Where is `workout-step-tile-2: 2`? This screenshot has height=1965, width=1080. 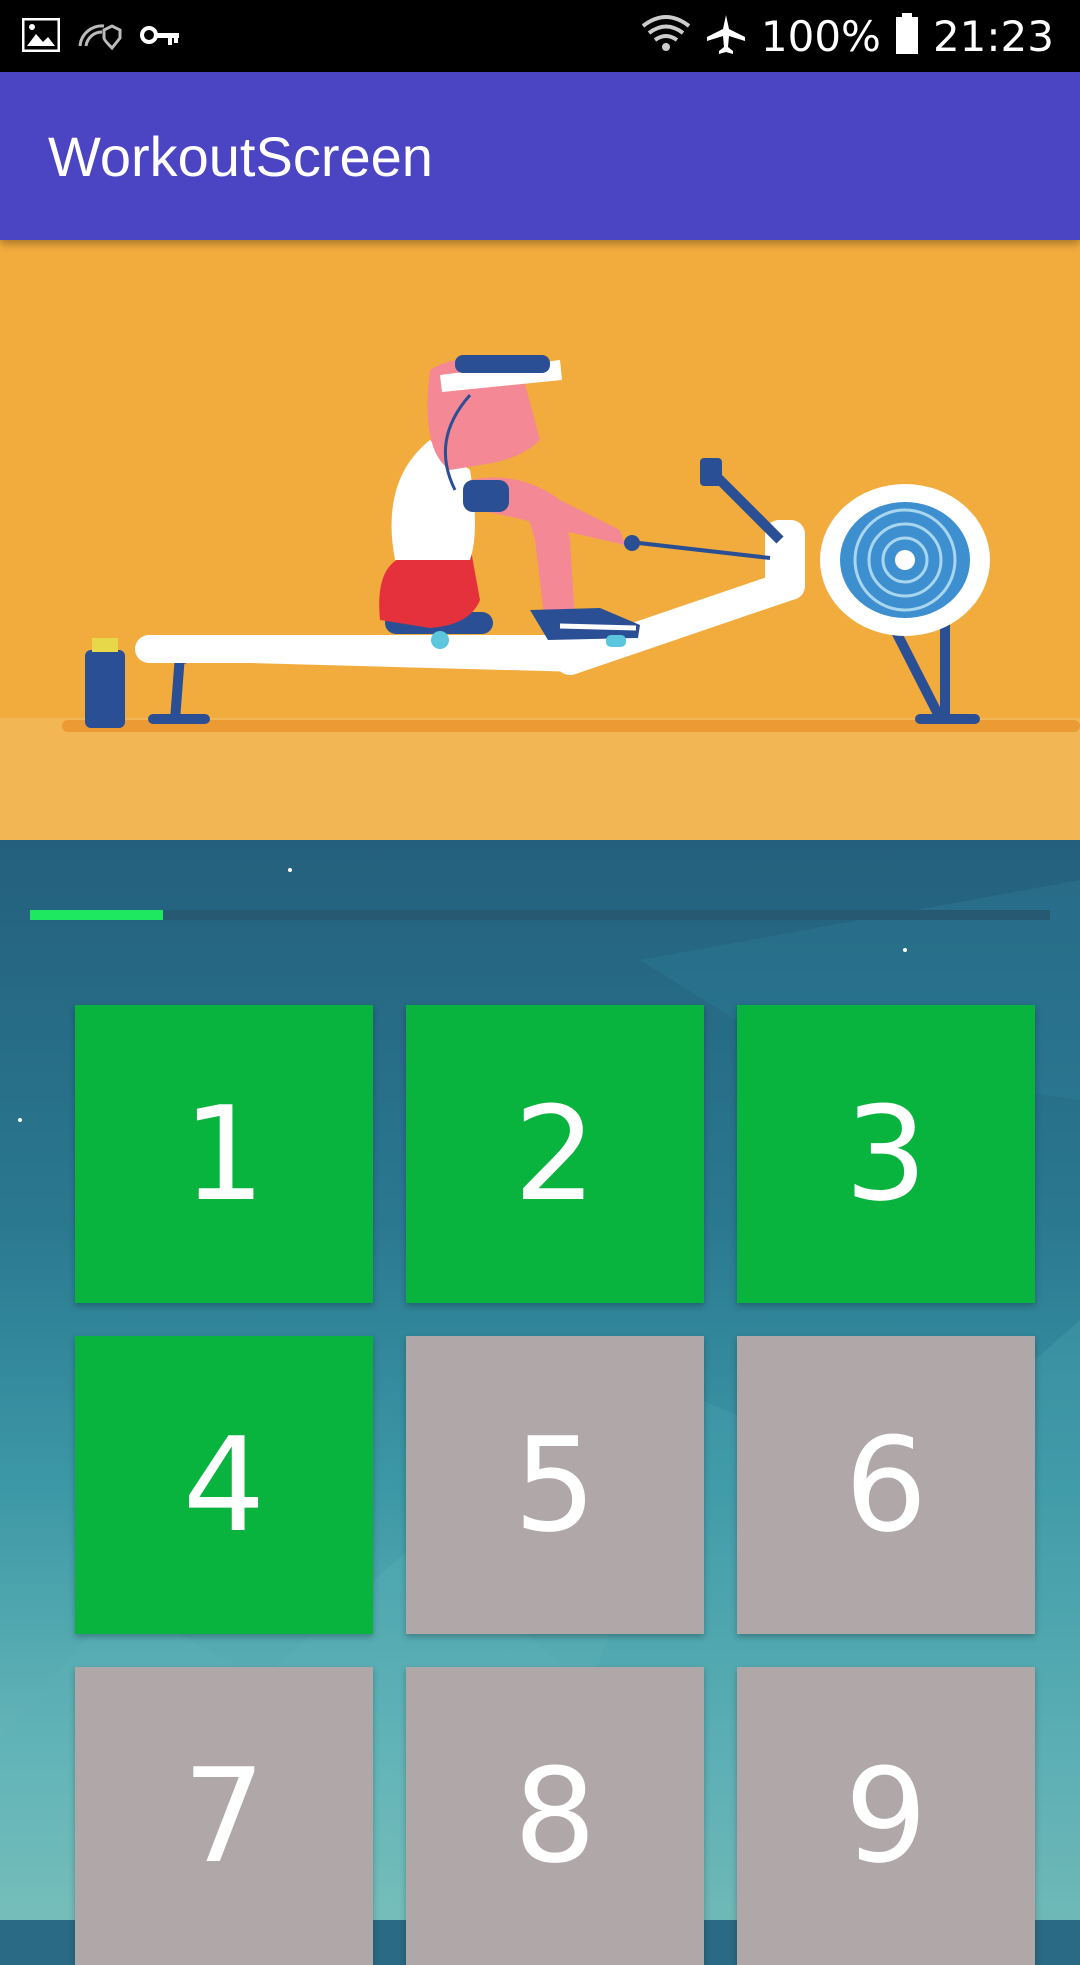 workout-step-tile-2: 2 is located at coordinates (555, 1154).